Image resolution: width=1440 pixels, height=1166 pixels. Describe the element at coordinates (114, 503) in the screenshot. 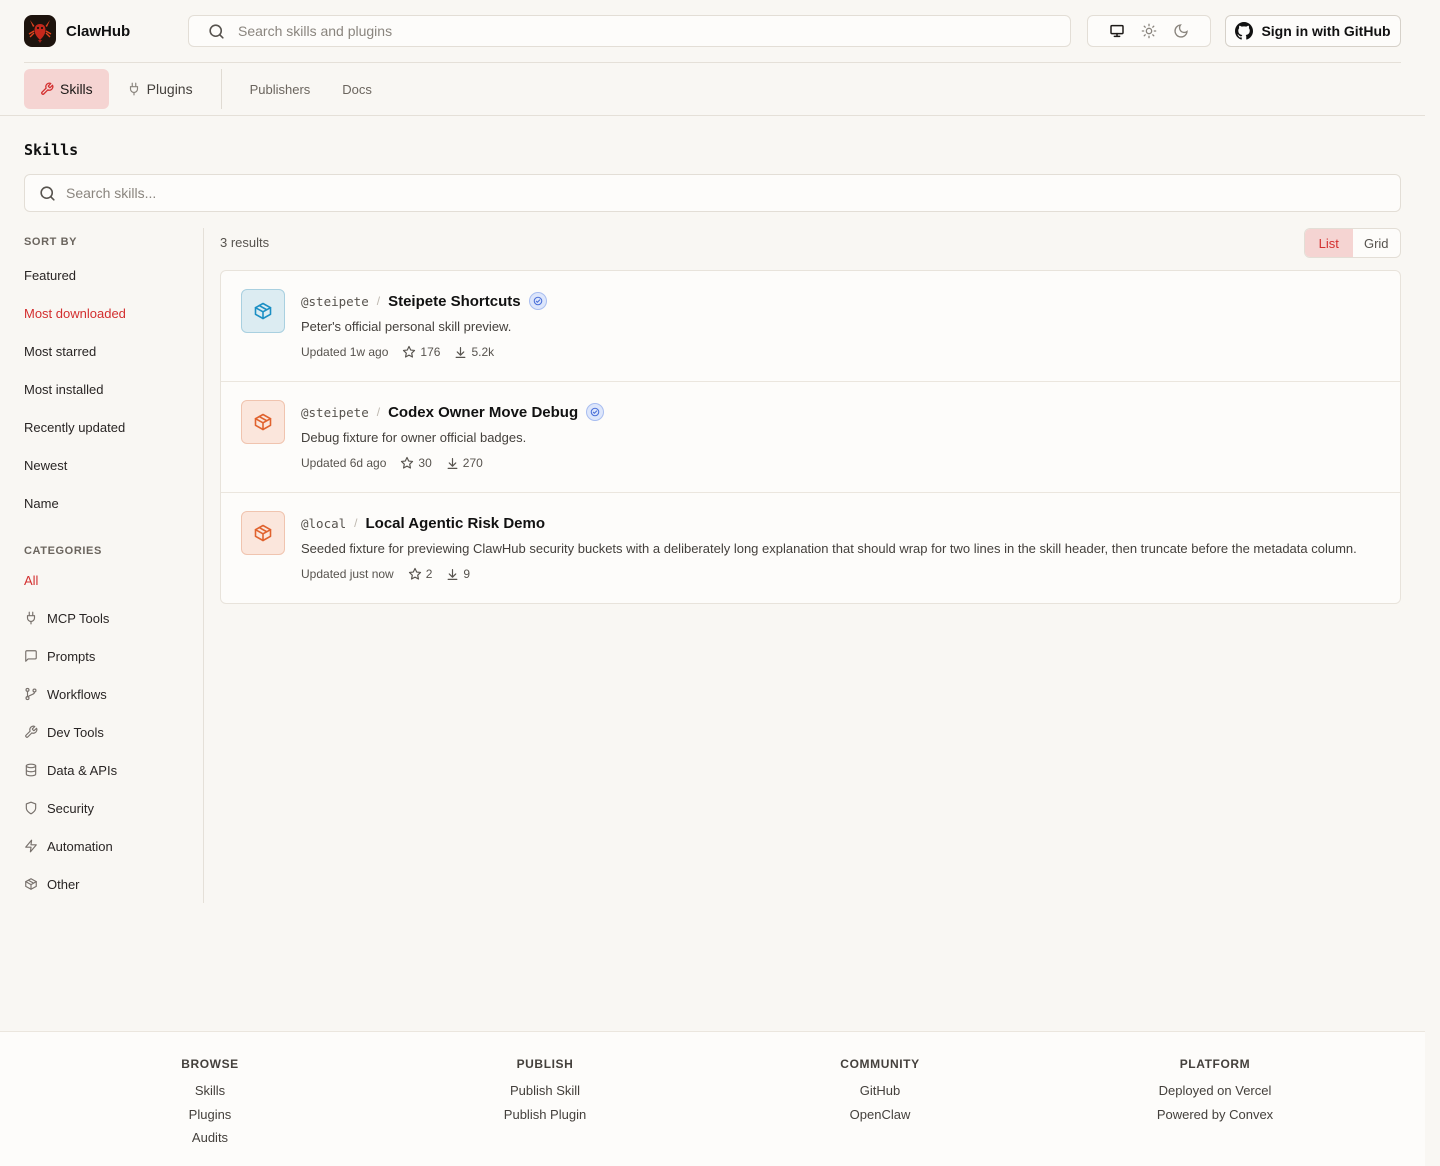

I see `sort-option-name: Name` at that location.